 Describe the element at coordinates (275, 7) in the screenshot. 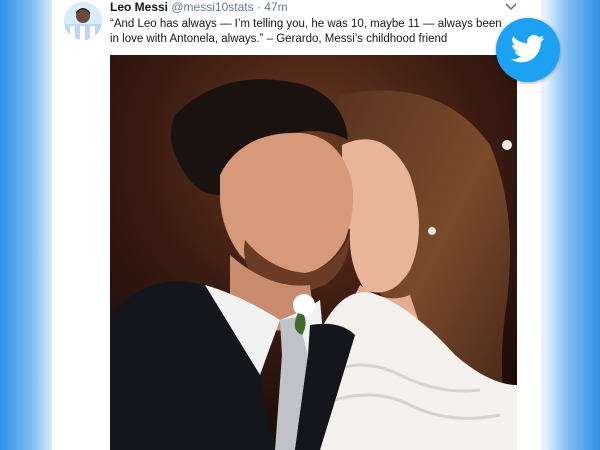

I see `tweet-timestamp: 47m` at that location.